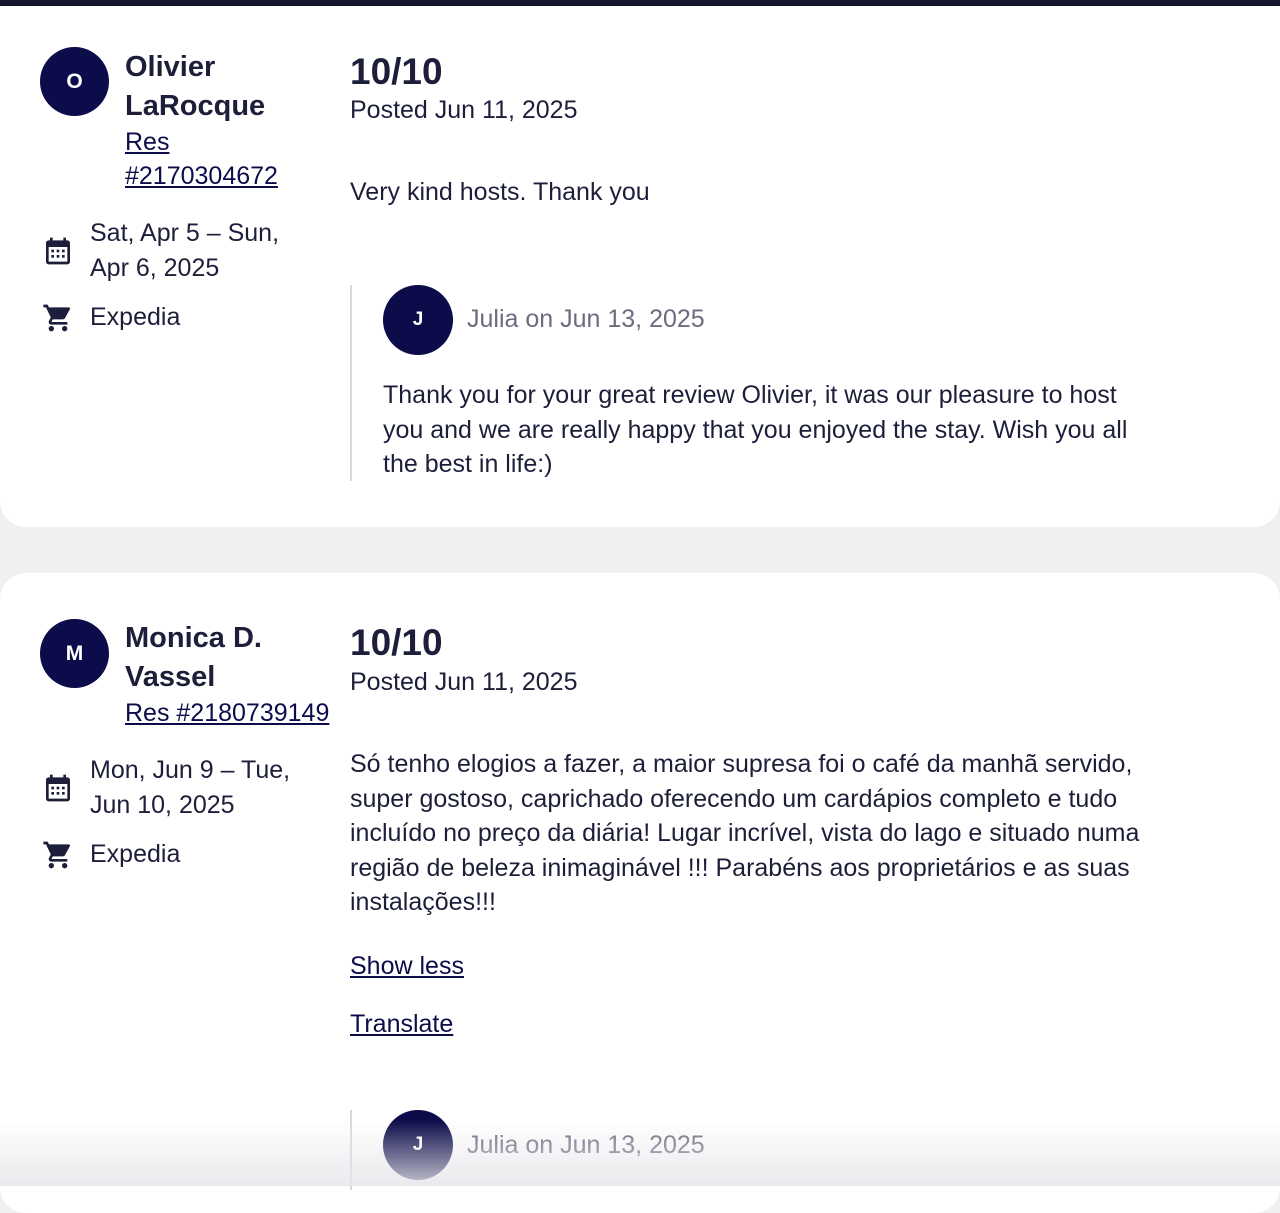 This screenshot has width=1280, height=1213. Describe the element at coordinates (423, 902) in the screenshot. I see `review-text-line: instalações!!!` at that location.